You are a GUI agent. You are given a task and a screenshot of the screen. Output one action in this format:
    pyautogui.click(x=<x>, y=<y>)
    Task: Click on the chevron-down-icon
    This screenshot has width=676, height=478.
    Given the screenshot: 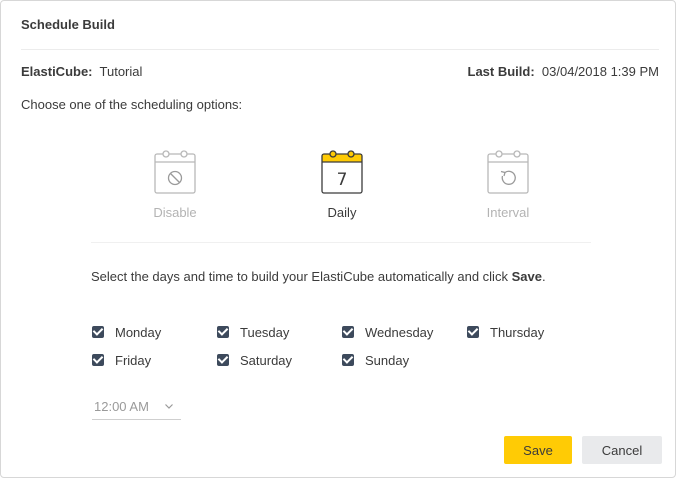 What is the action you would take?
    pyautogui.click(x=169, y=406)
    